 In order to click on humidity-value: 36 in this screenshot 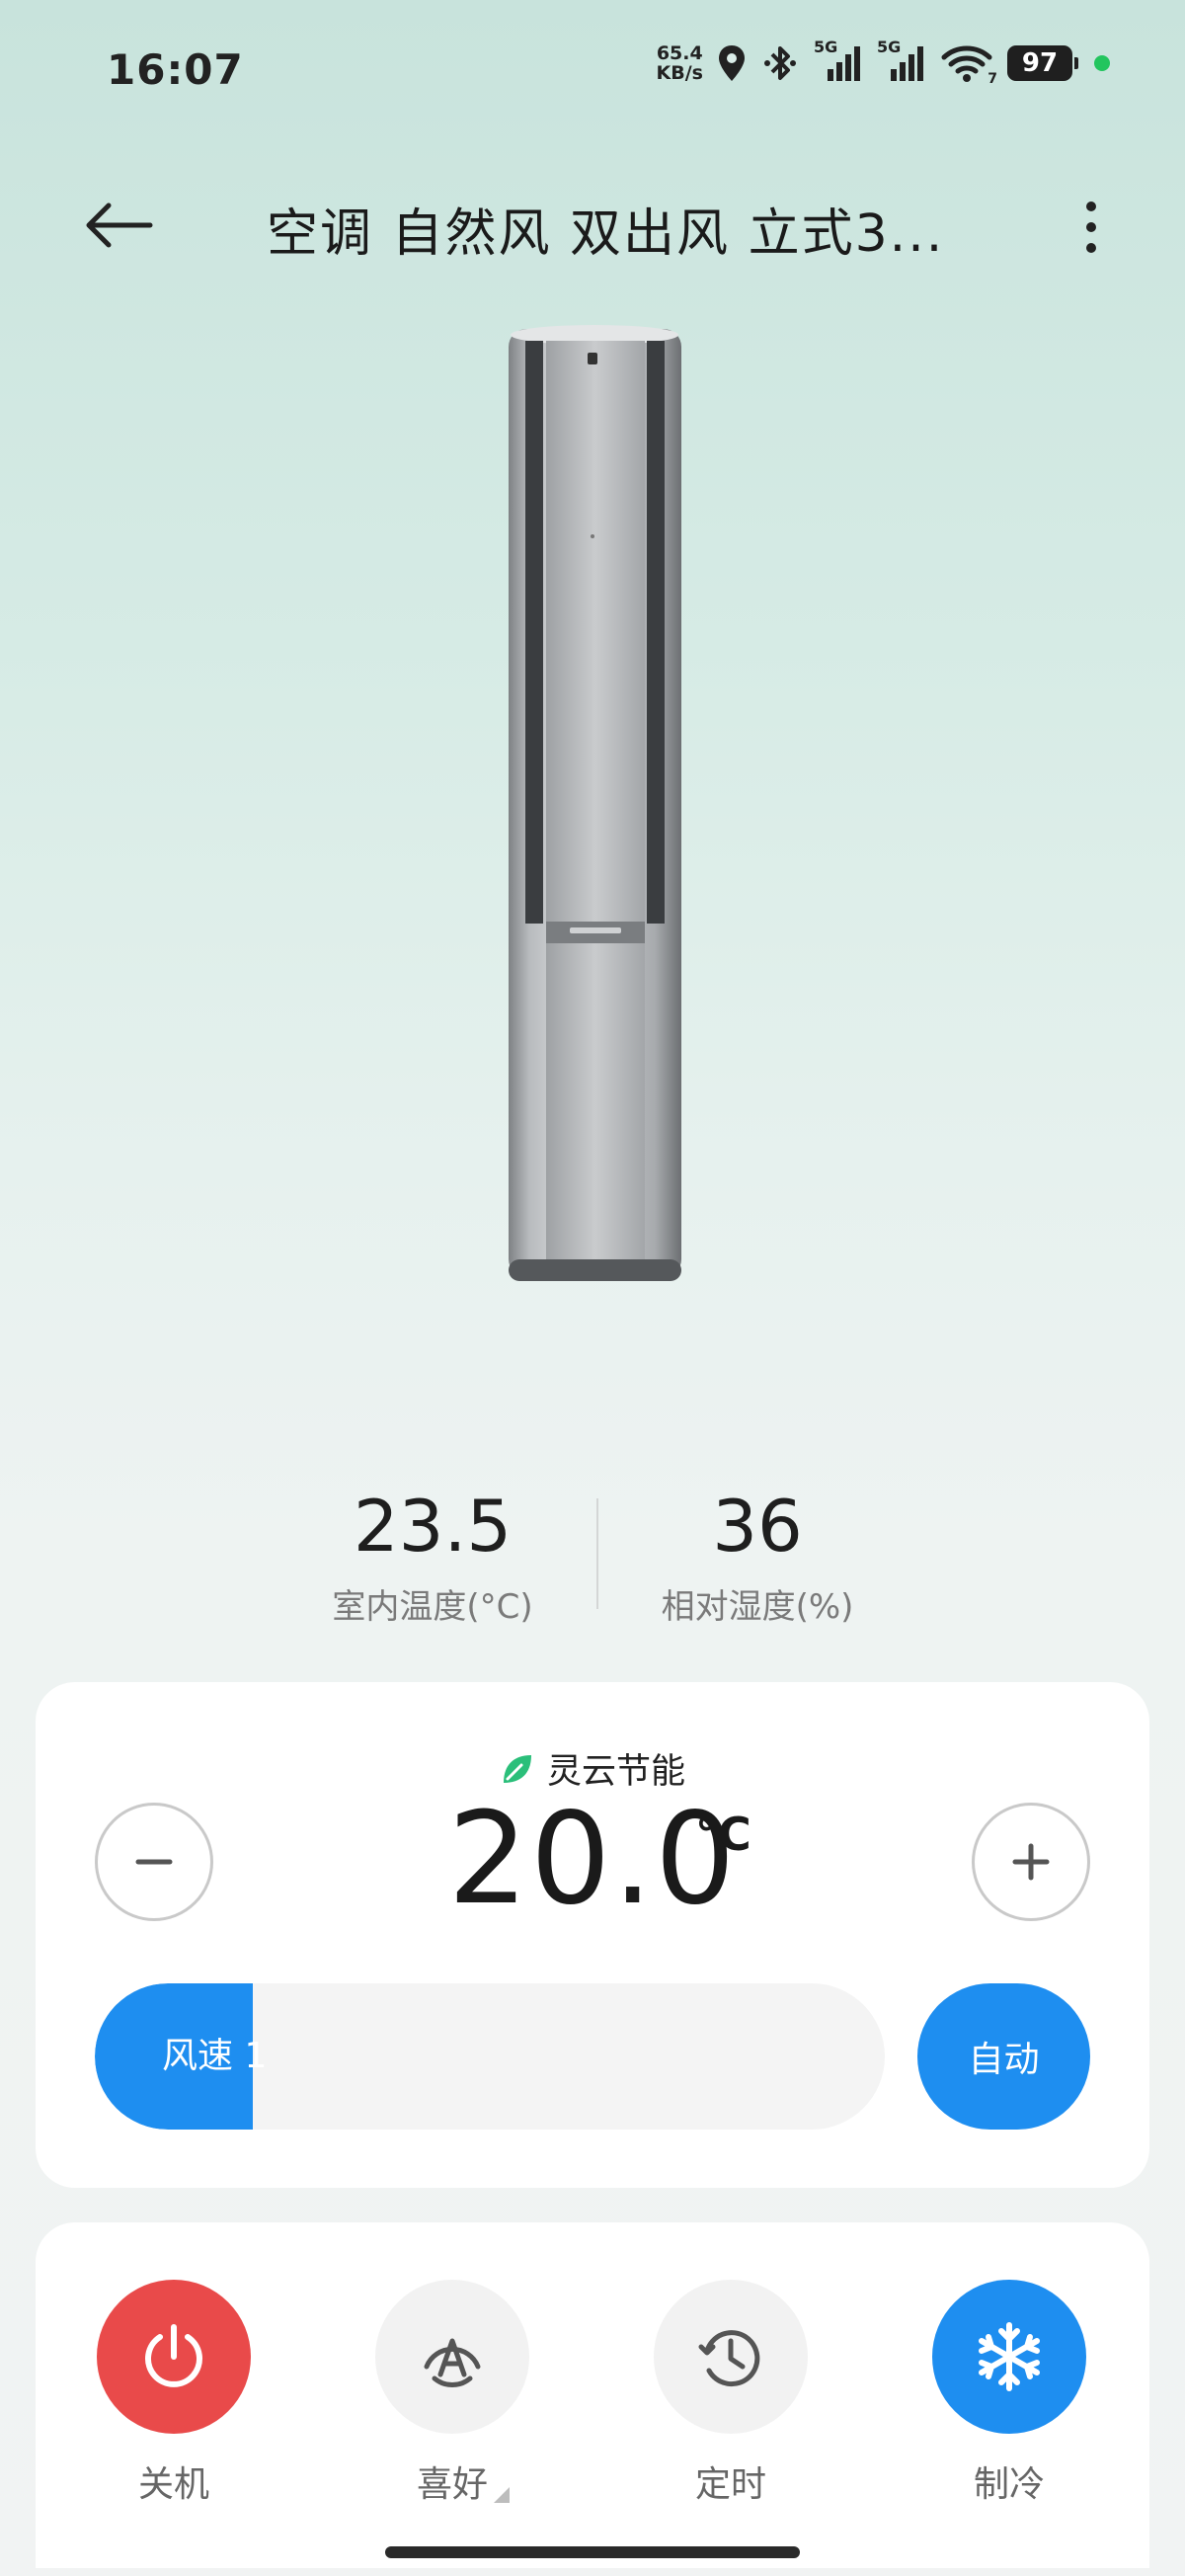, I will do `click(758, 1526)`.